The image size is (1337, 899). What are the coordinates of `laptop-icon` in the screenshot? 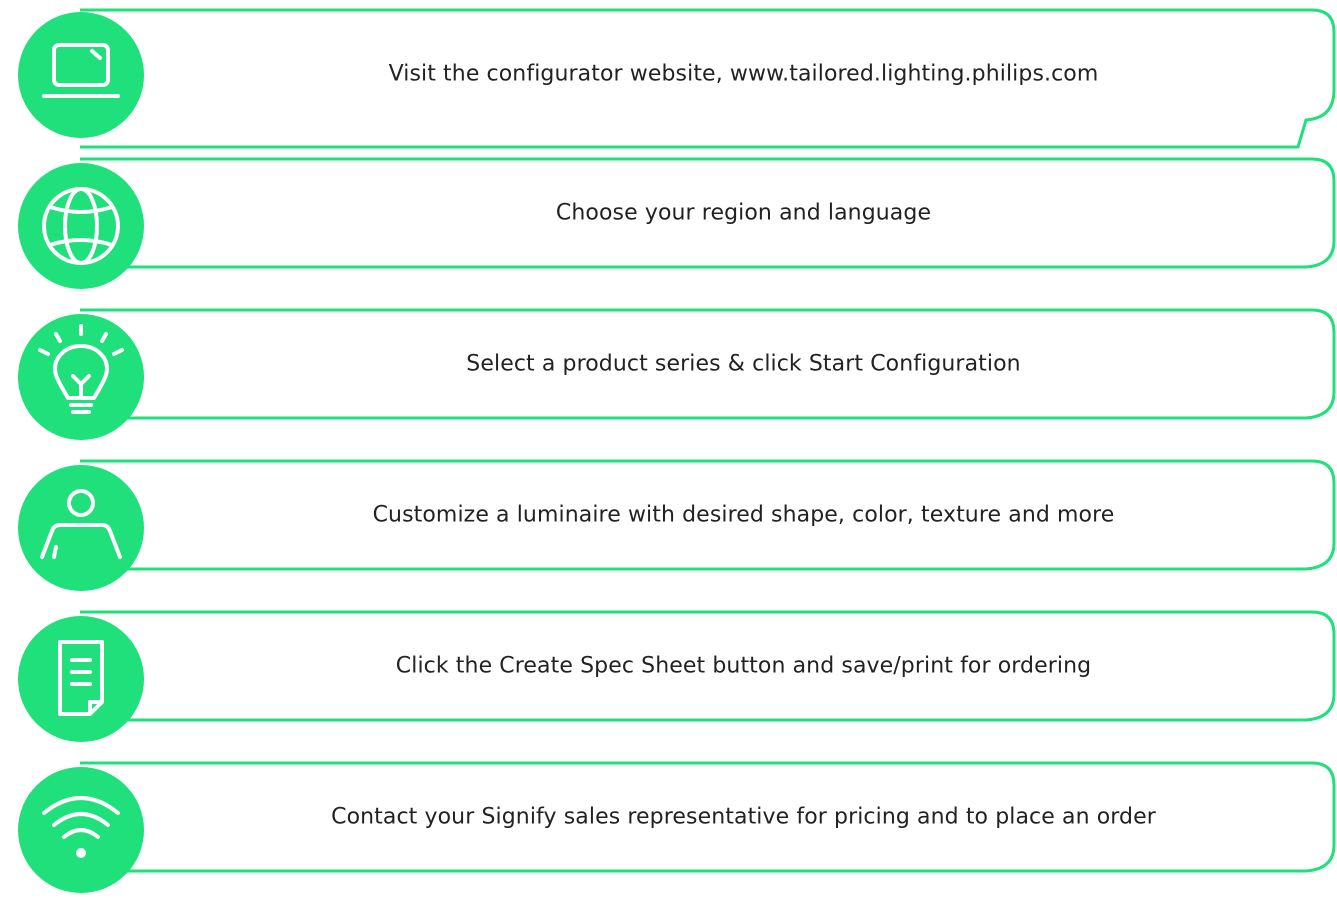 It's located at (81, 75).